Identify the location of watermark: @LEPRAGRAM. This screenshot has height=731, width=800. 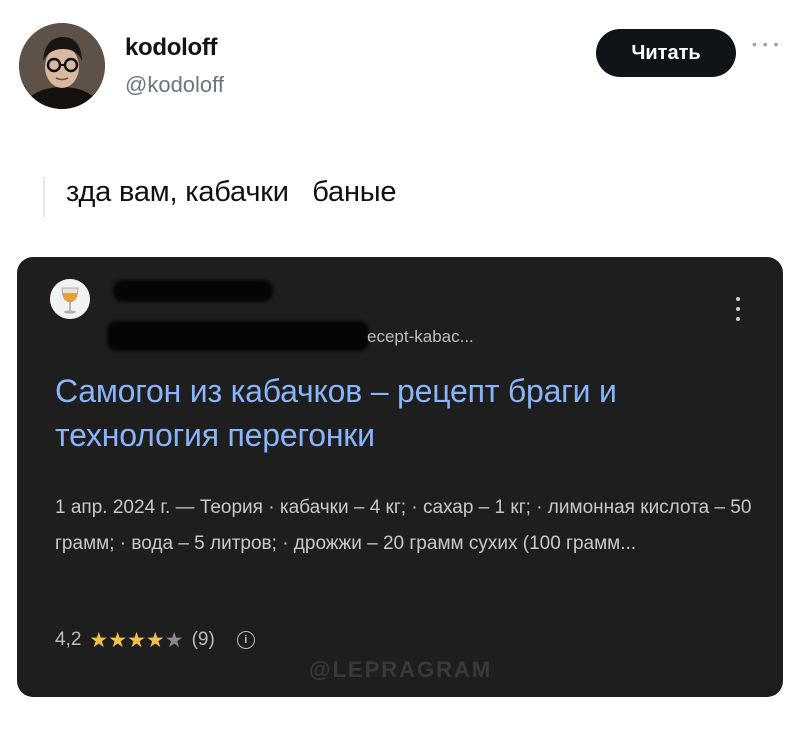
(401, 669).